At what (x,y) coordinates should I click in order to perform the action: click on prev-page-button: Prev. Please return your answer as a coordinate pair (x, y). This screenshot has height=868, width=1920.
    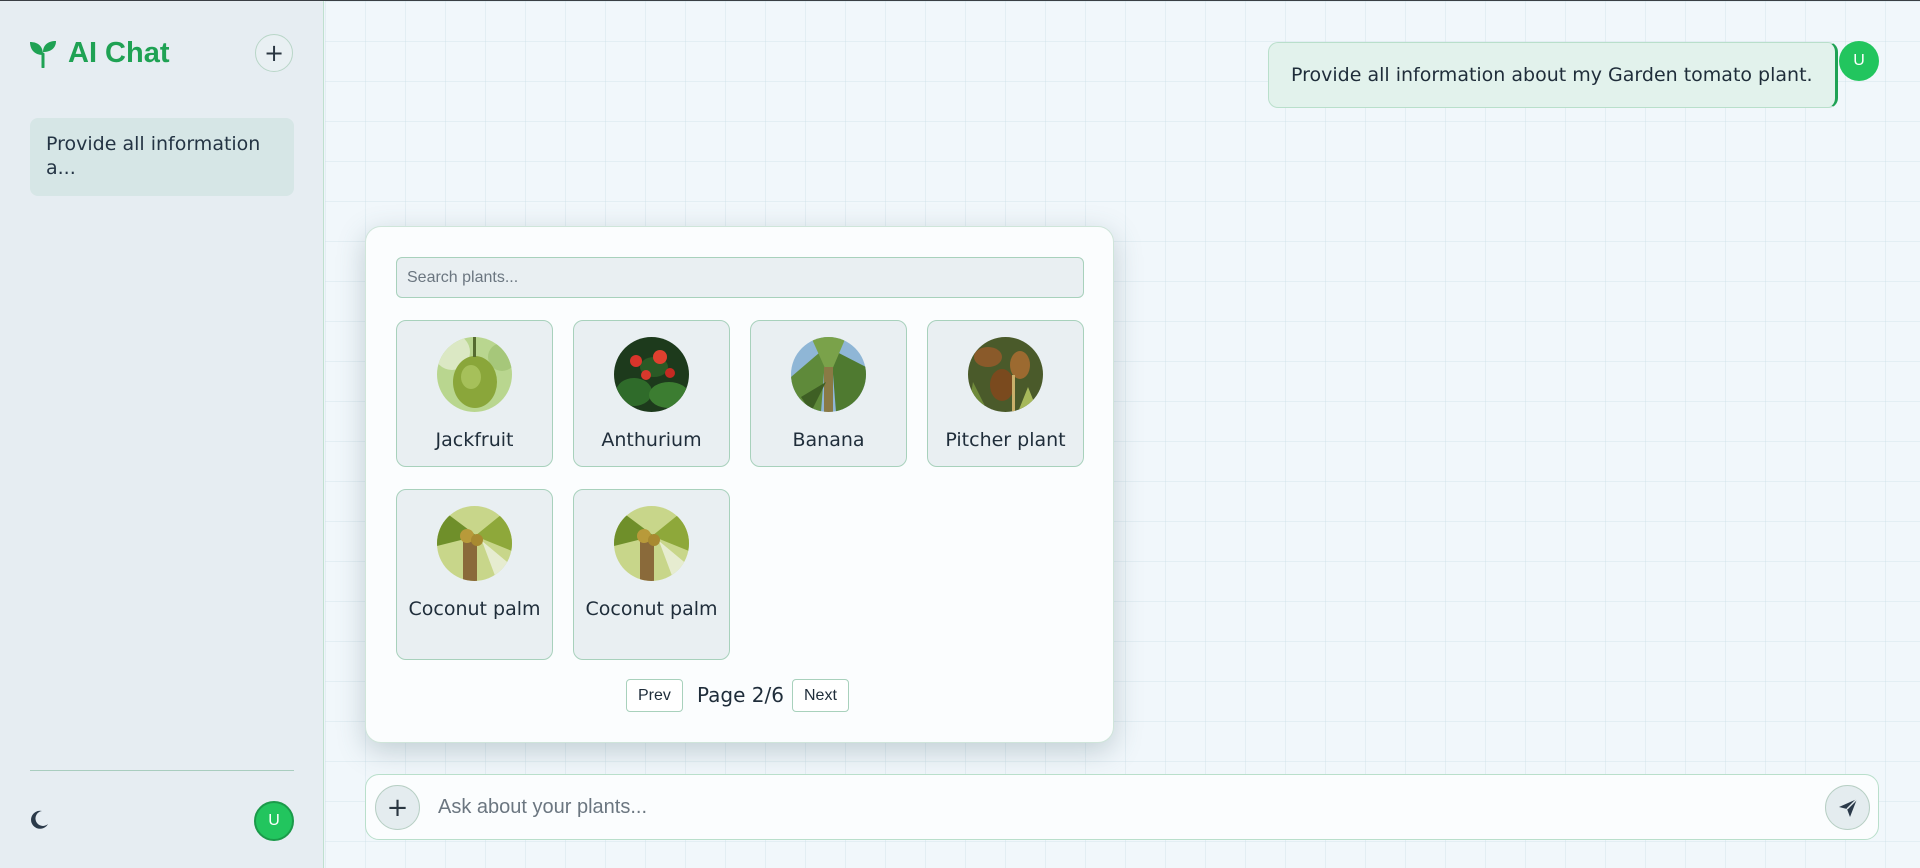
    Looking at the image, I should click on (654, 695).